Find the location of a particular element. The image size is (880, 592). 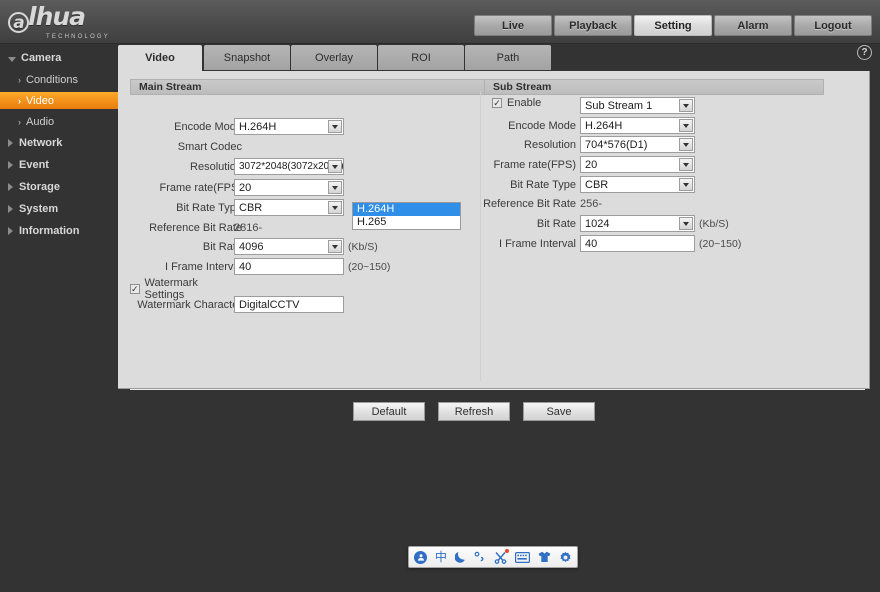

main-bit-rate-type-value: CBR is located at coordinates (251, 207).